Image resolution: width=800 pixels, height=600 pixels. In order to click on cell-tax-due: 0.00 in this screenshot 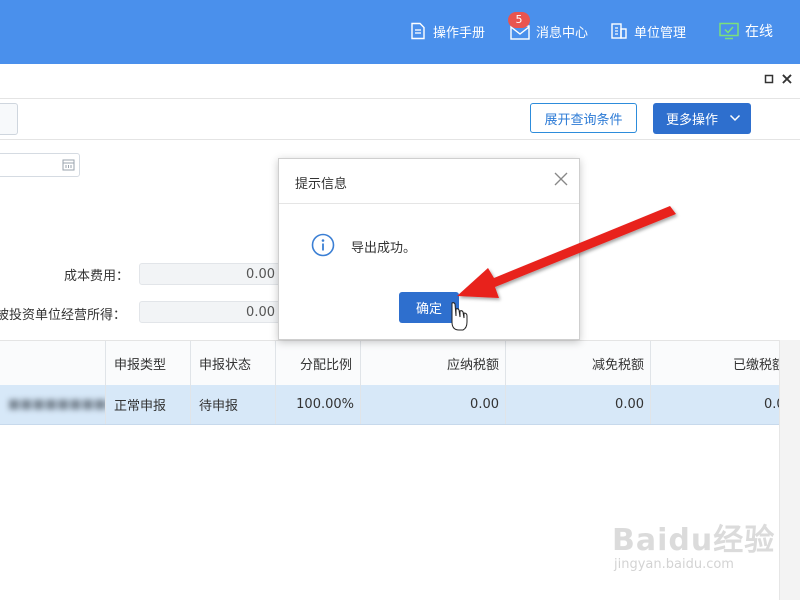, I will do `click(433, 404)`.